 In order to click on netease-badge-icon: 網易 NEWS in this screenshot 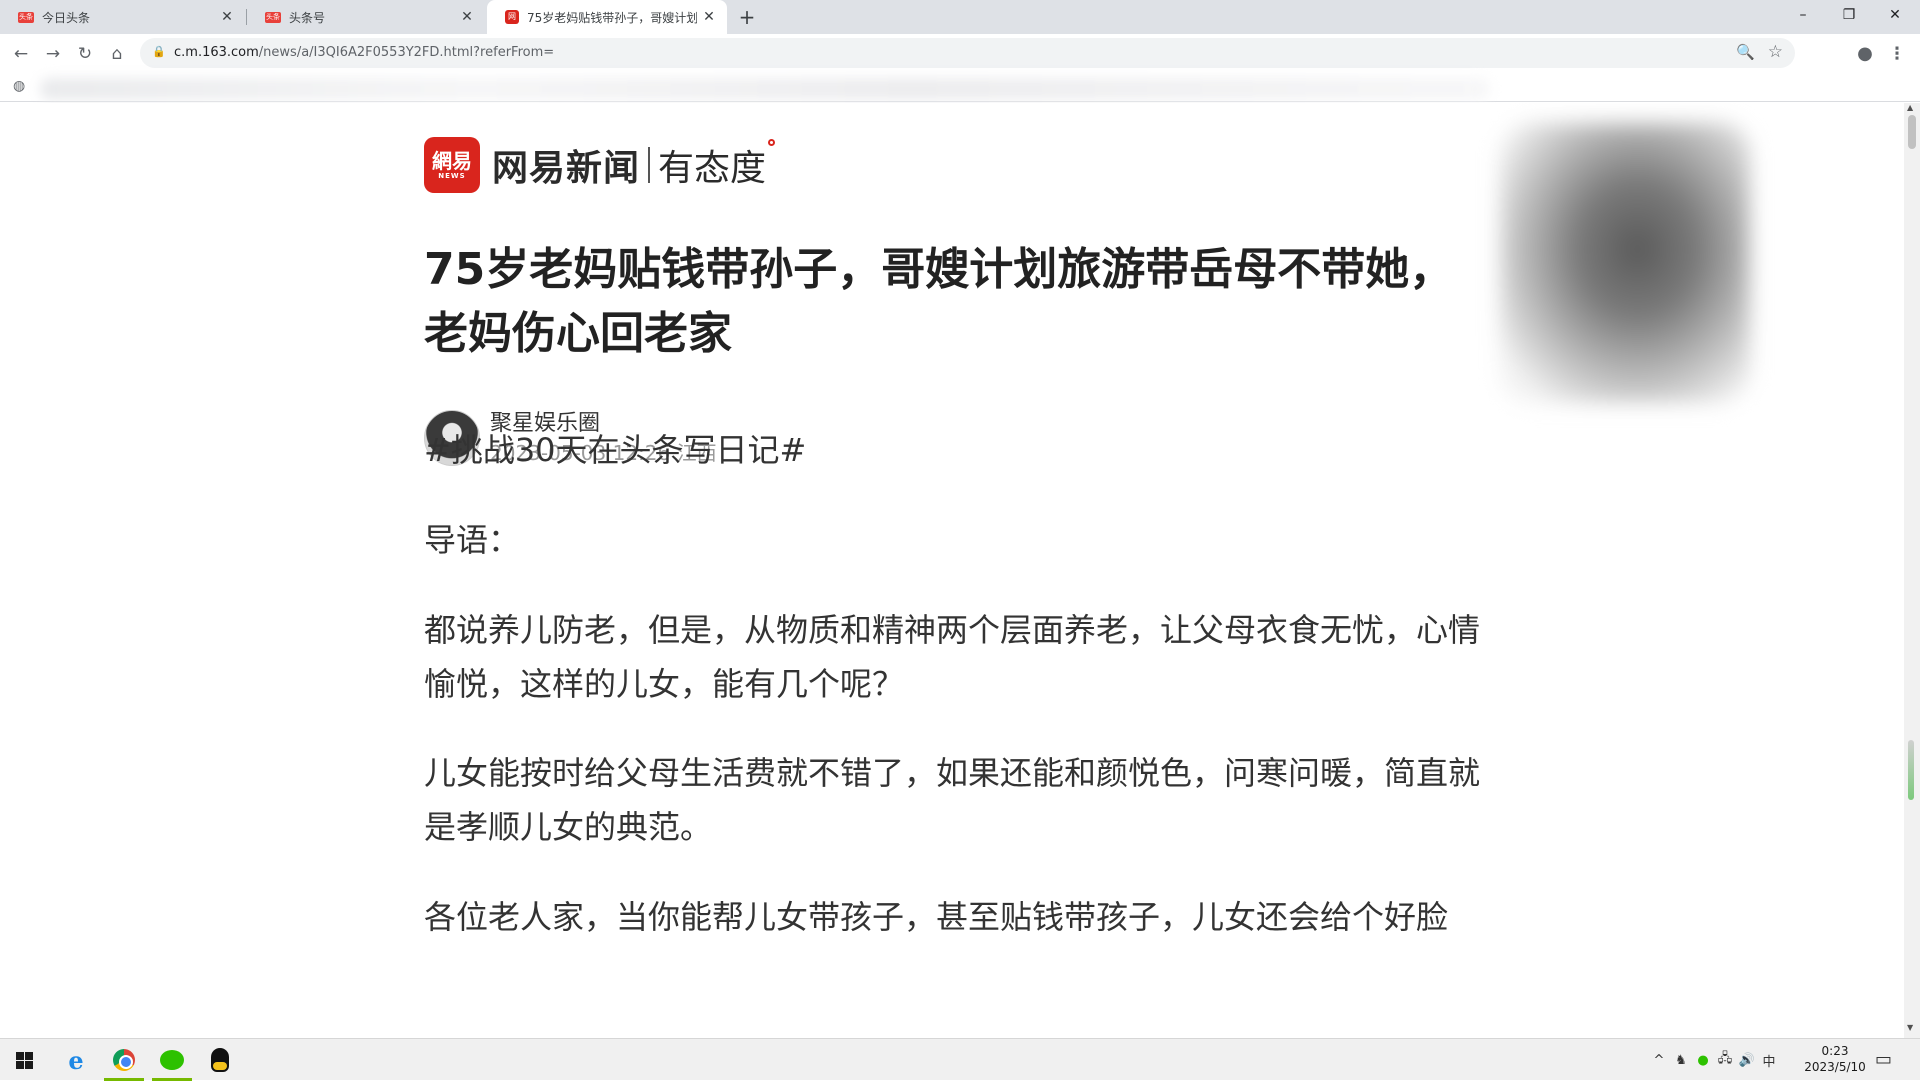, I will do `click(452, 165)`.